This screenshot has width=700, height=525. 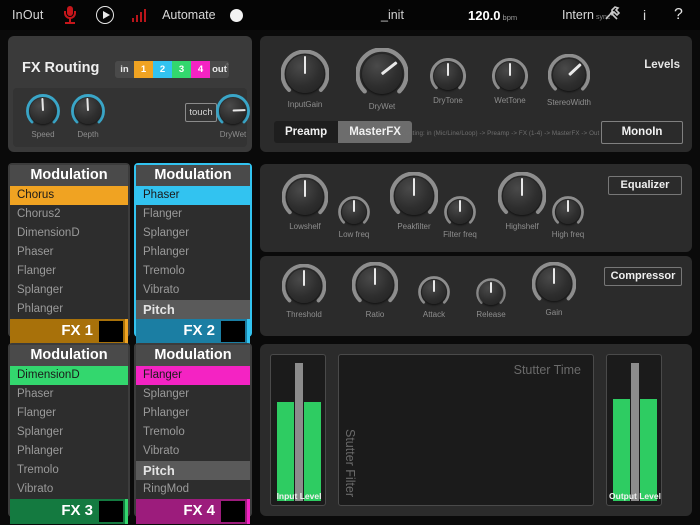 What do you see at coordinates (69, 175) in the screenshot?
I see `fx-slot-1-category-header: Modulation` at bounding box center [69, 175].